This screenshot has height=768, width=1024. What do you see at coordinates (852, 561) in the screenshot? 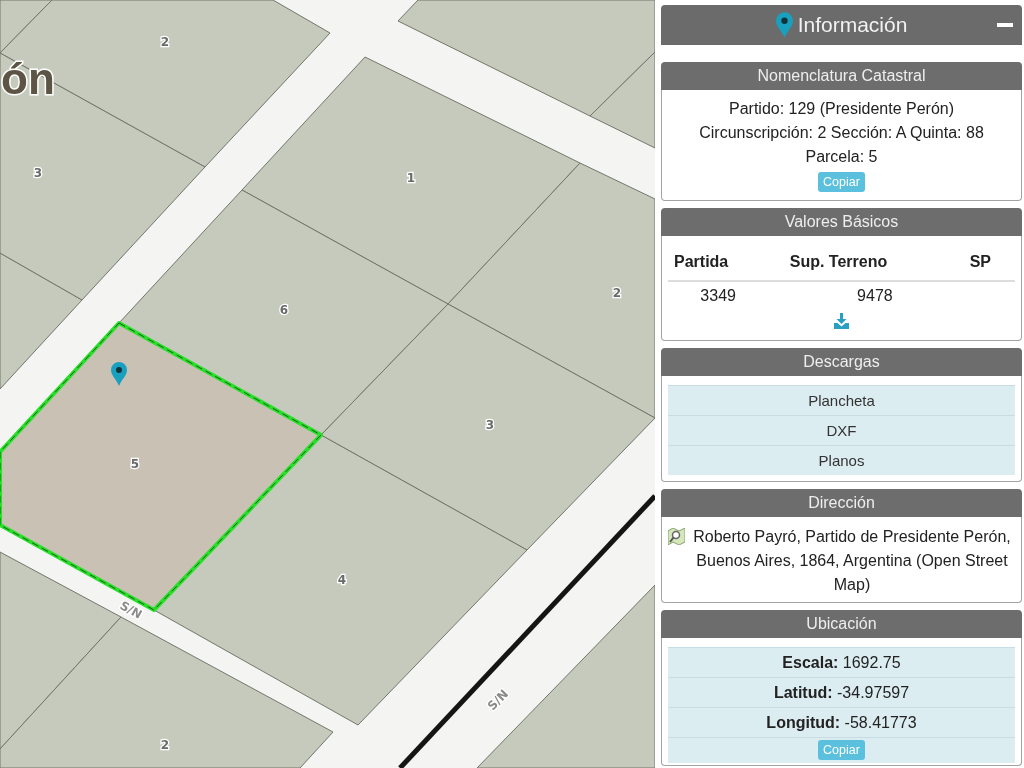
I see `address-text: Roberto Payró, Partido de Presidente Perón, Buenos Aires, 1864, Argentina (Open Street Map)` at bounding box center [852, 561].